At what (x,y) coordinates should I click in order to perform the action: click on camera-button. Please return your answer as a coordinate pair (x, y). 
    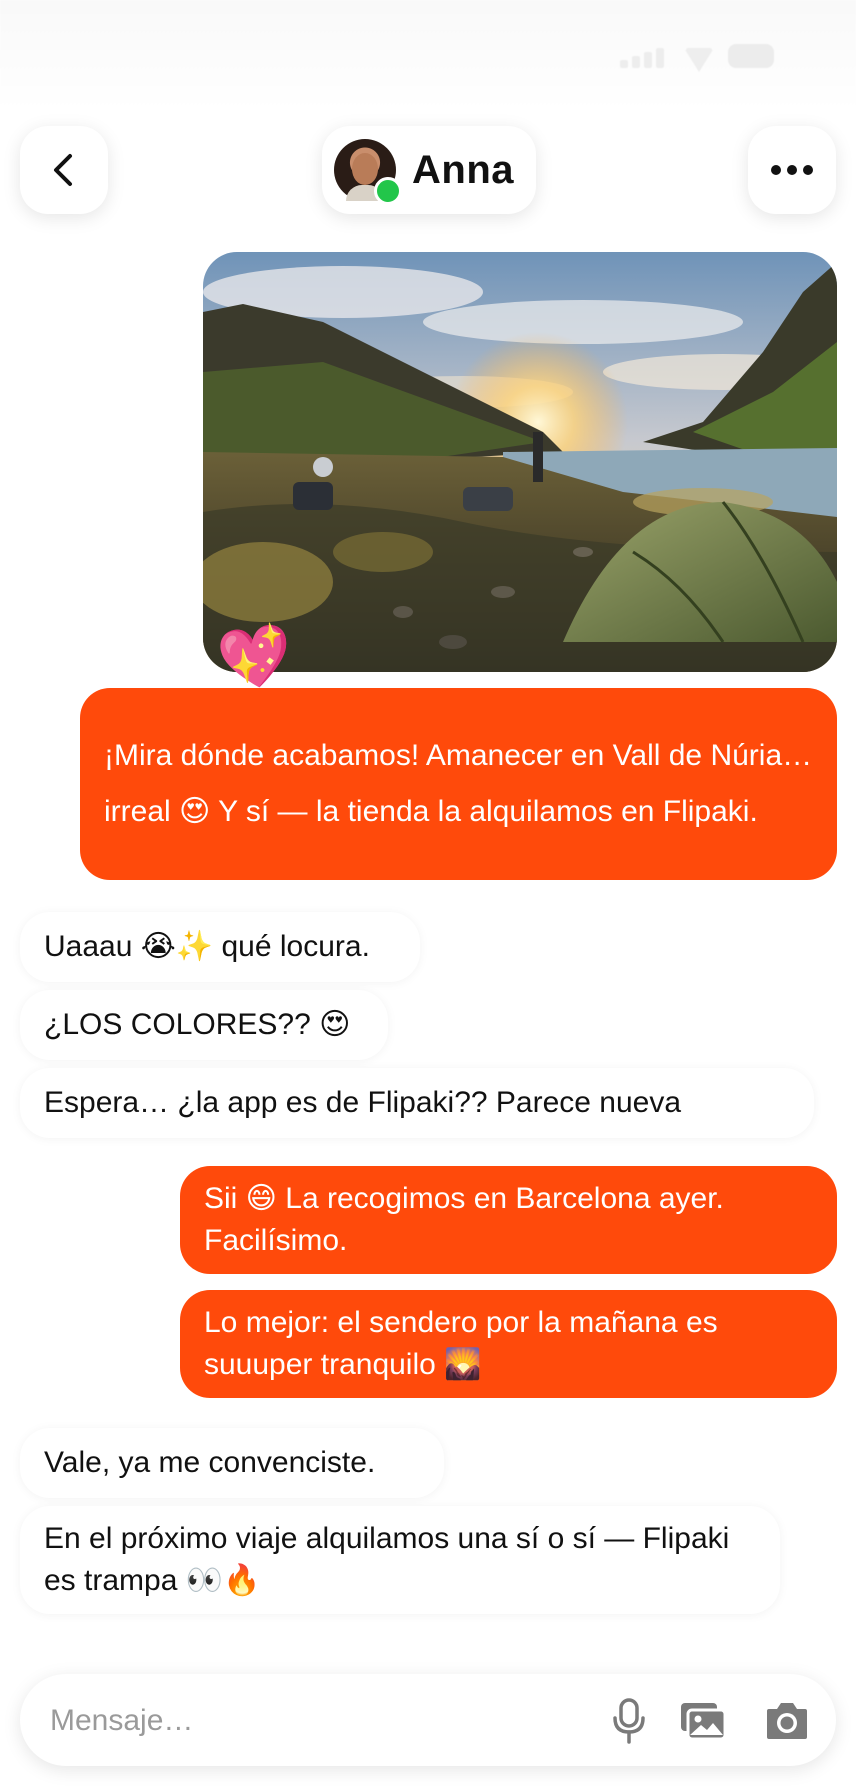
    Looking at the image, I should click on (787, 1721).